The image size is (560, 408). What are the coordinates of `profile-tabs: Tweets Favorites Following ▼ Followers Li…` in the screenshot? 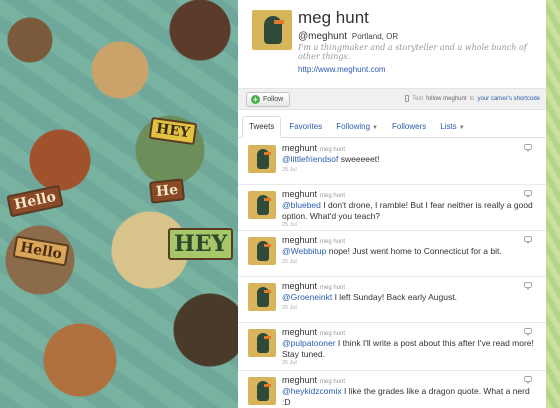 It's located at (392, 127).